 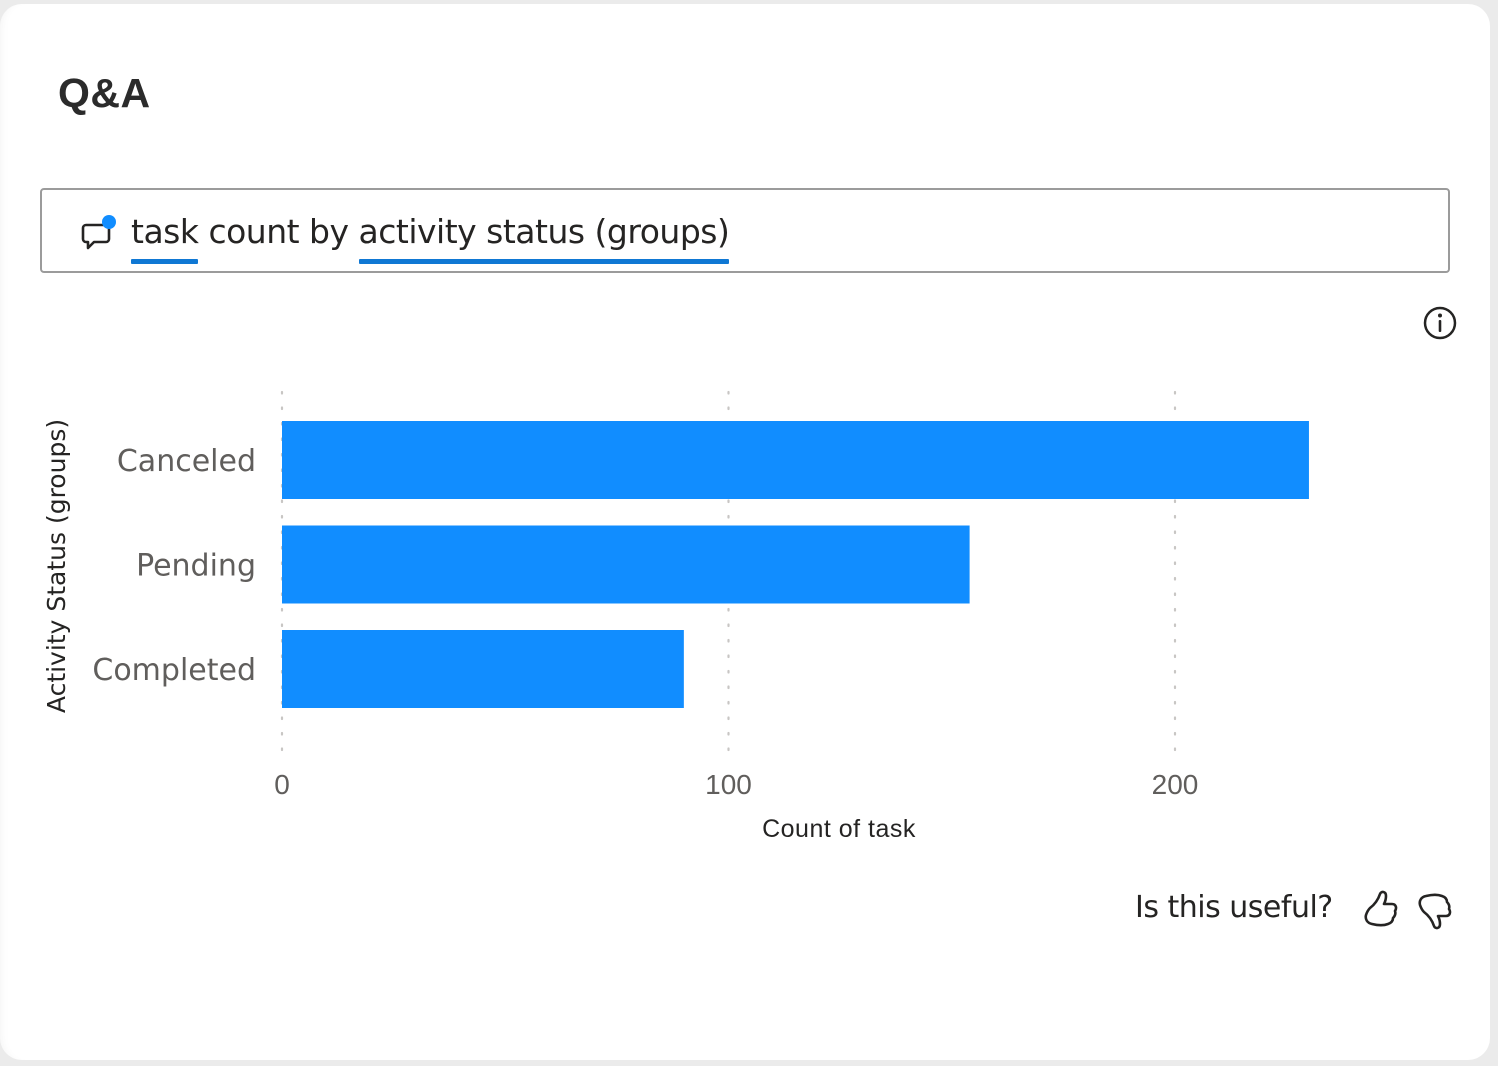 I want to click on feedback-prompt: Is this useful?, so click(x=1234, y=907).